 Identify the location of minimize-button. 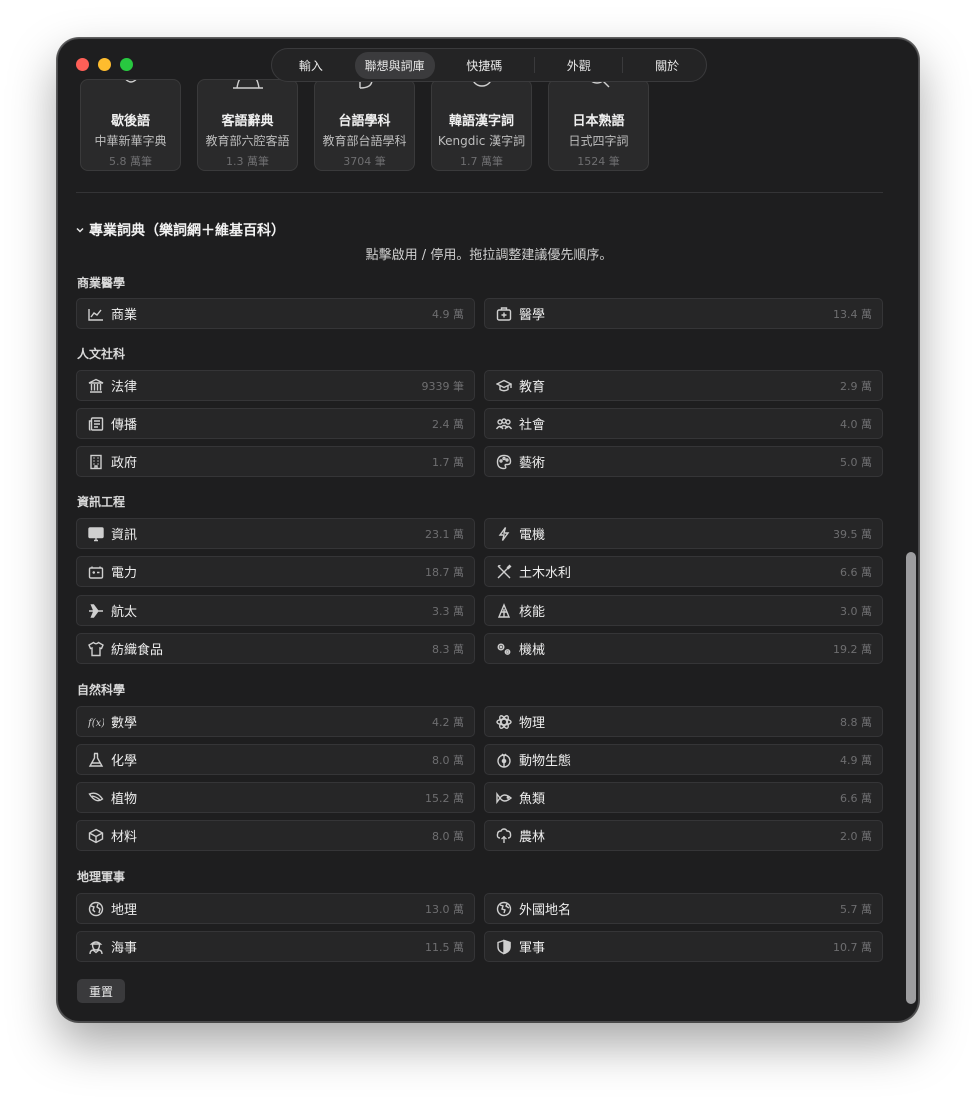
(104, 64).